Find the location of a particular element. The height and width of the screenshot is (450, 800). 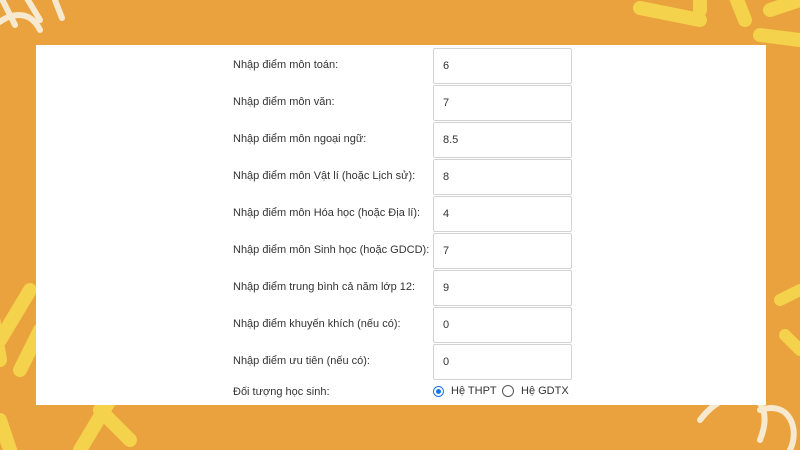

priority-label: Nhập điểm ưu tiên (nếu có): is located at coordinates (301, 361).